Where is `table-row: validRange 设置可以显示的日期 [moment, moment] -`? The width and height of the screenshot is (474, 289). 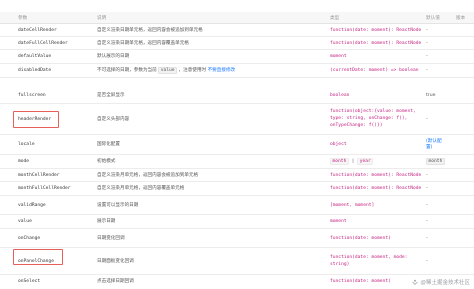 table-row: validRange 设置可以显示的日期 [moment, moment] - is located at coordinates (237, 205).